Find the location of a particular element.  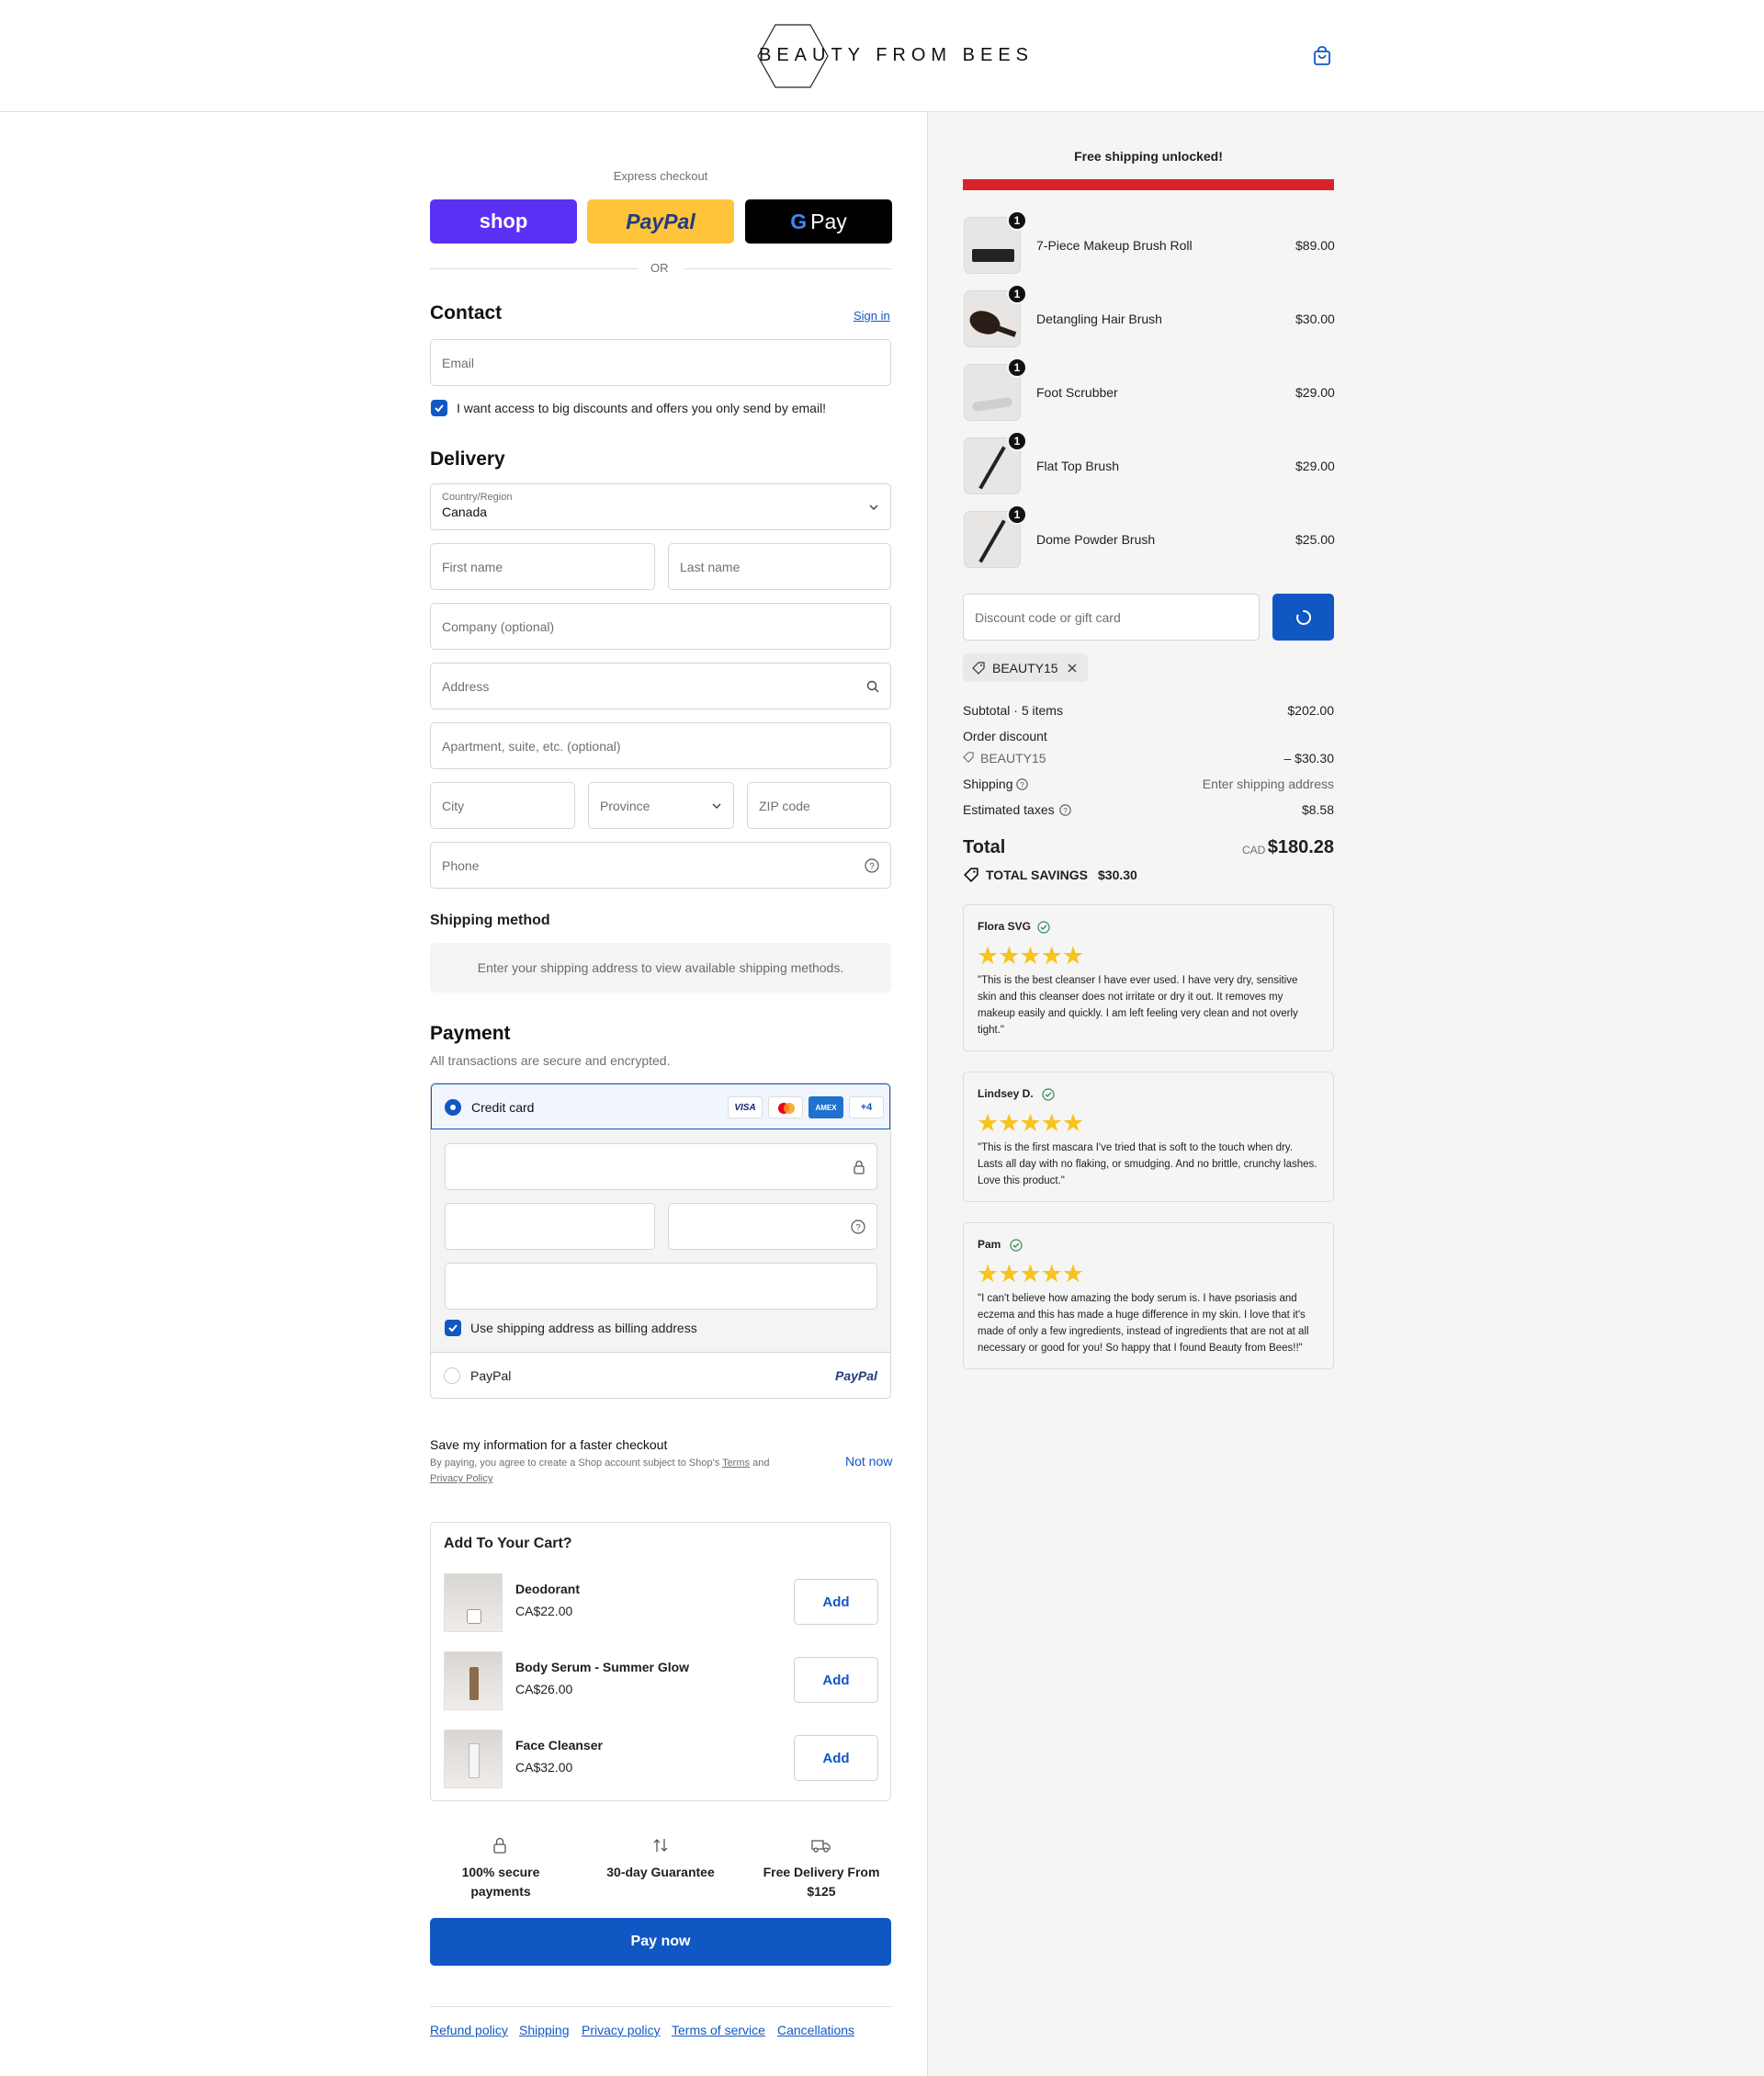

add-deodorant-button: Add is located at coordinates (836, 1602).